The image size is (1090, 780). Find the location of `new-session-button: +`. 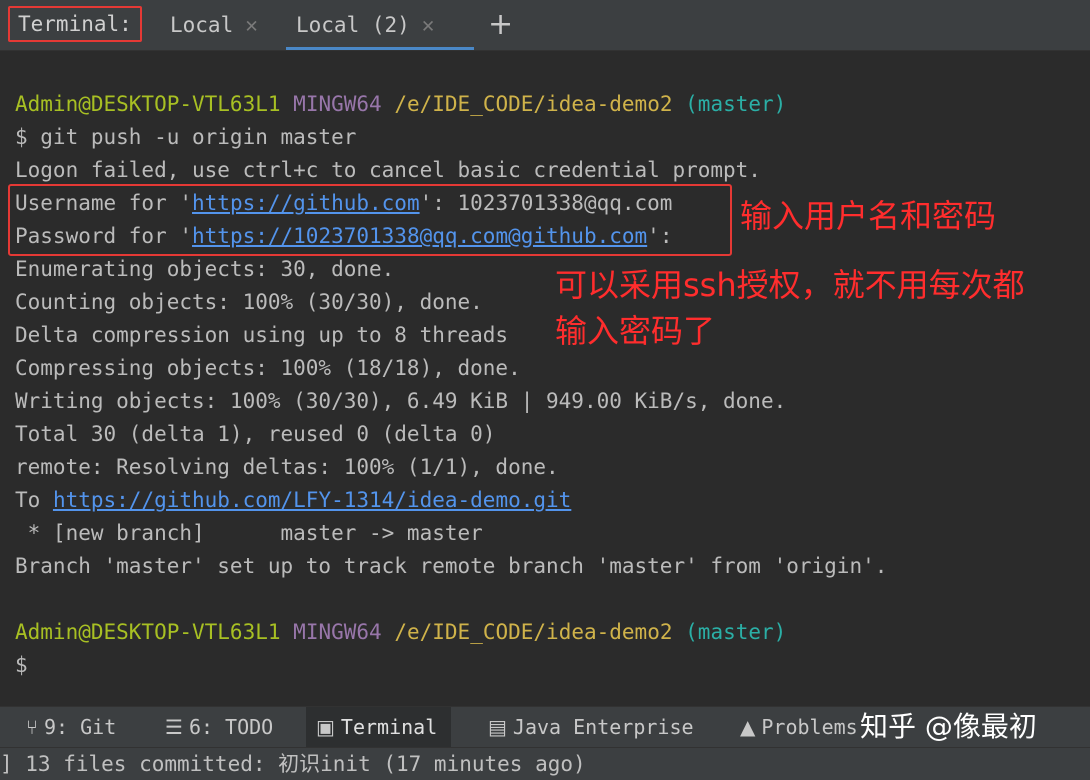

new-session-button: + is located at coordinates (500, 25).